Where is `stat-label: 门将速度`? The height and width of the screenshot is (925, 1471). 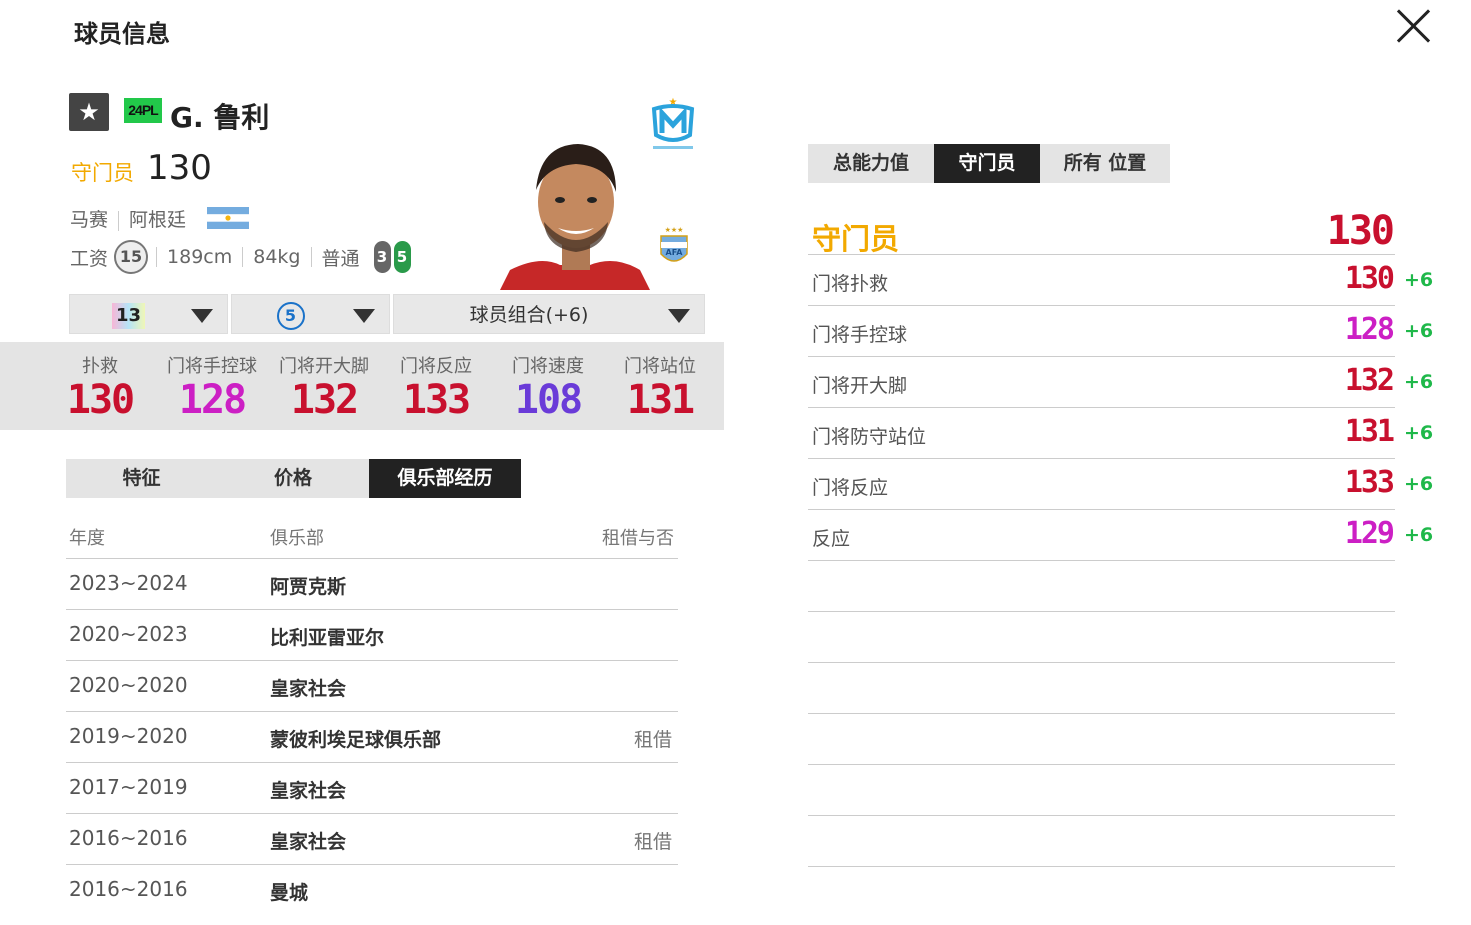 stat-label: 门将速度 is located at coordinates (548, 366).